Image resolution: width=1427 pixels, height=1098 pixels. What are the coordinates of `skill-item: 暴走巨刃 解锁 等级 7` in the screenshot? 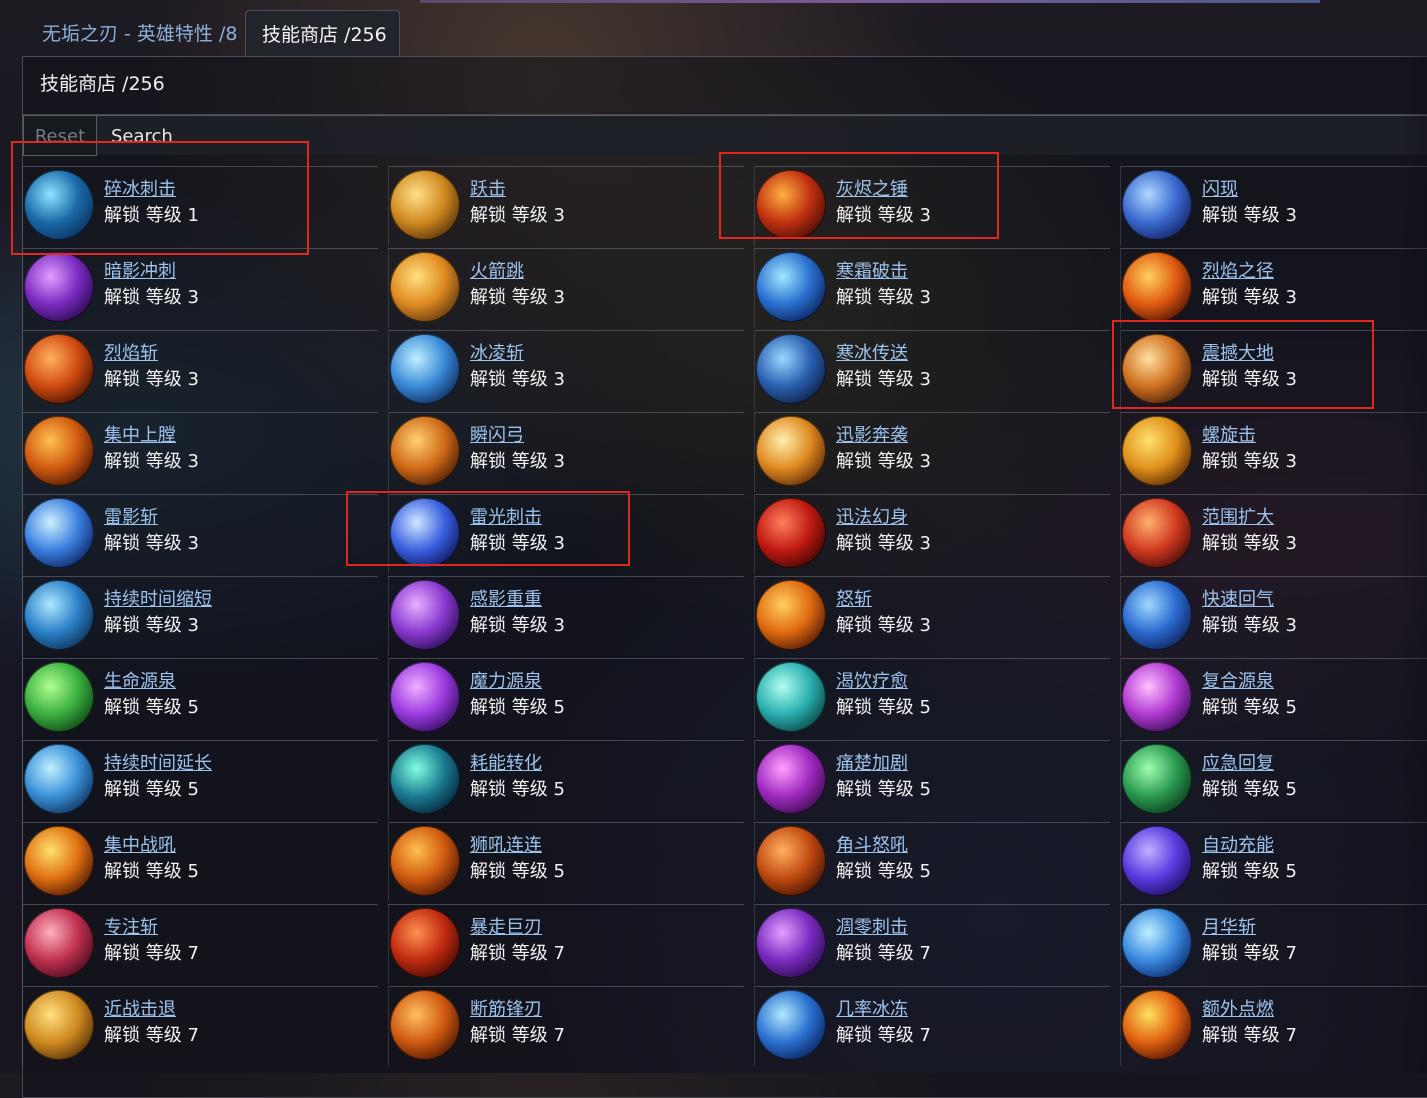 It's located at (566, 944).